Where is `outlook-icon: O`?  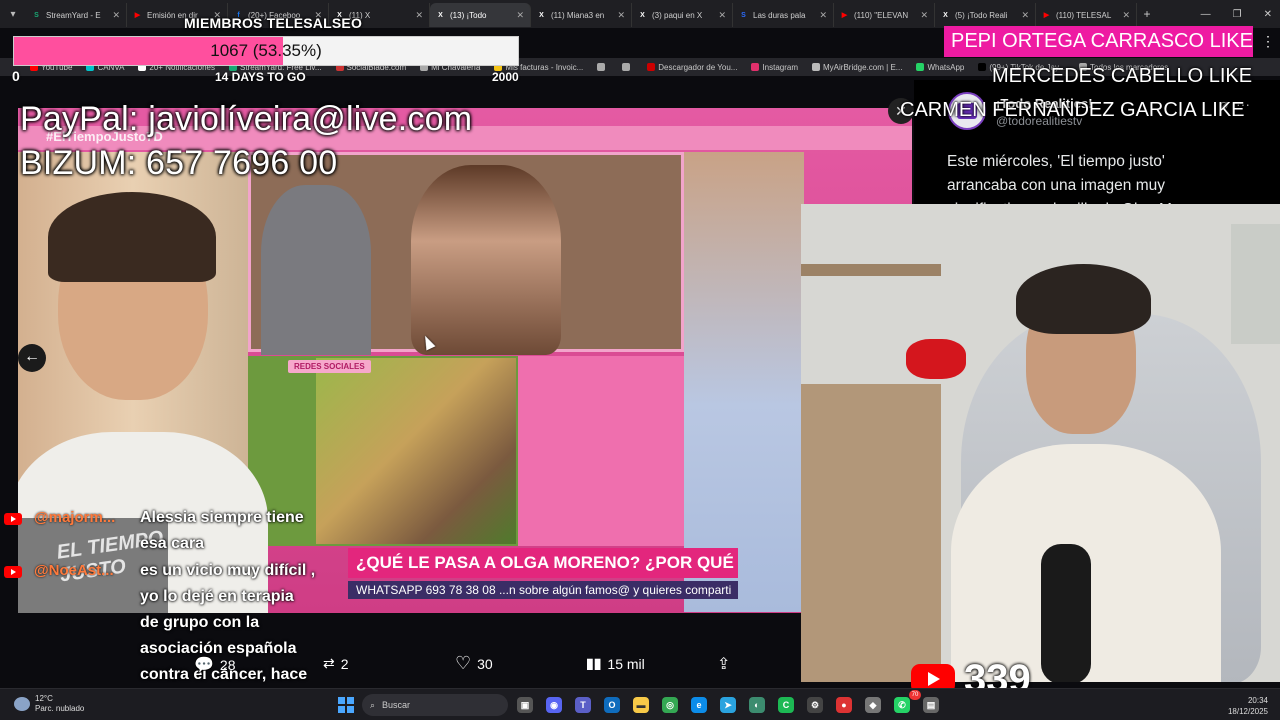
outlook-icon: O is located at coordinates (612, 705).